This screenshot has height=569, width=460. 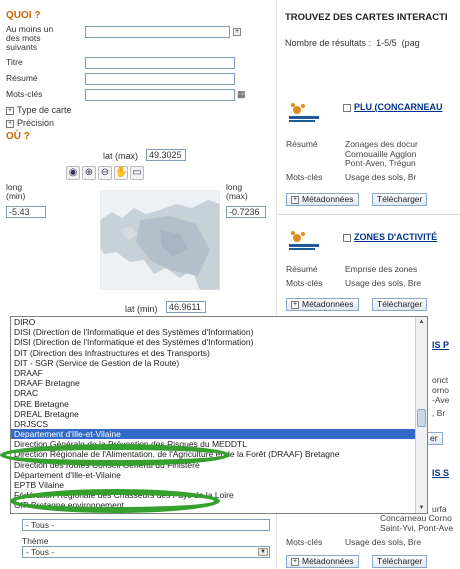 I want to click on result-2-title-row: ZONES D'ACTIVITÉ, so click(x=390, y=237).